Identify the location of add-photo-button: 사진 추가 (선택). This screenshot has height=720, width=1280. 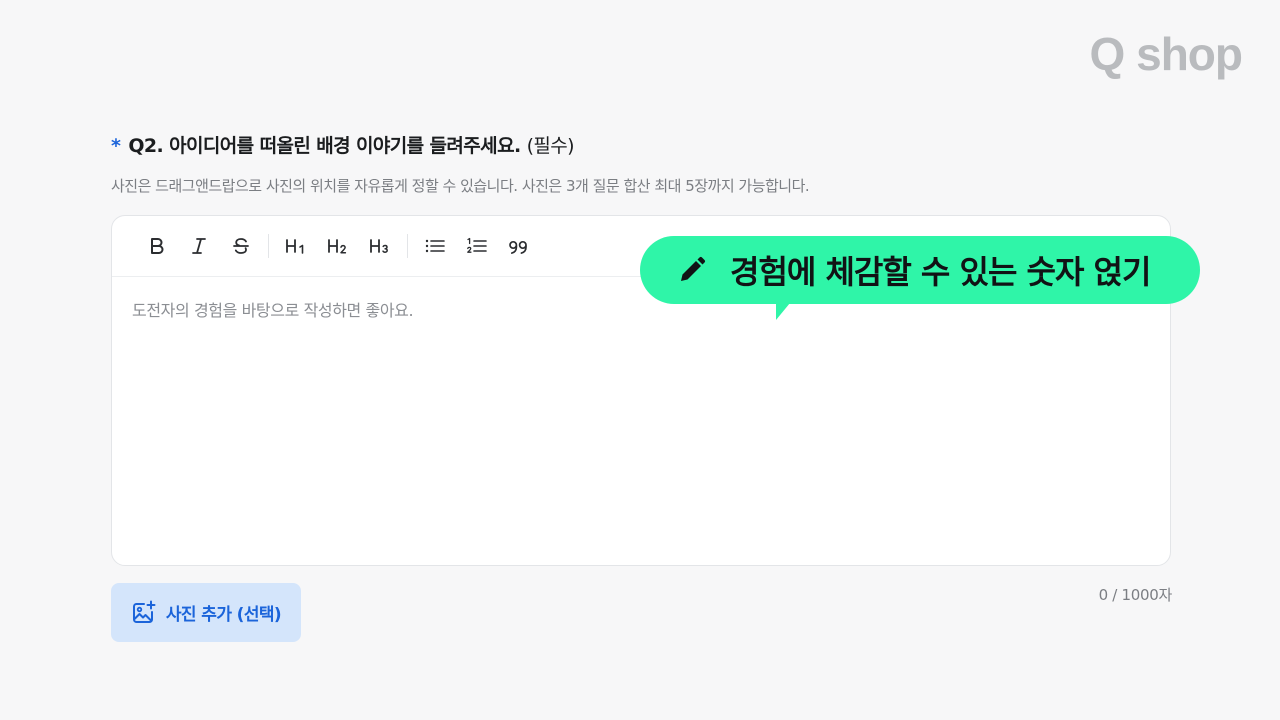
(206, 612).